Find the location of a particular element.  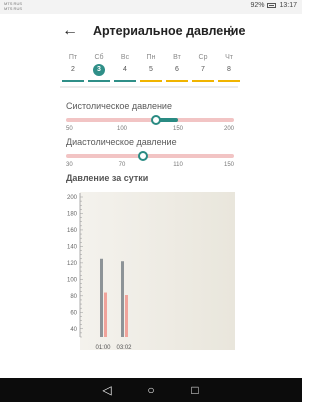

nav-back-icon: ◁ is located at coordinates (107, 390).